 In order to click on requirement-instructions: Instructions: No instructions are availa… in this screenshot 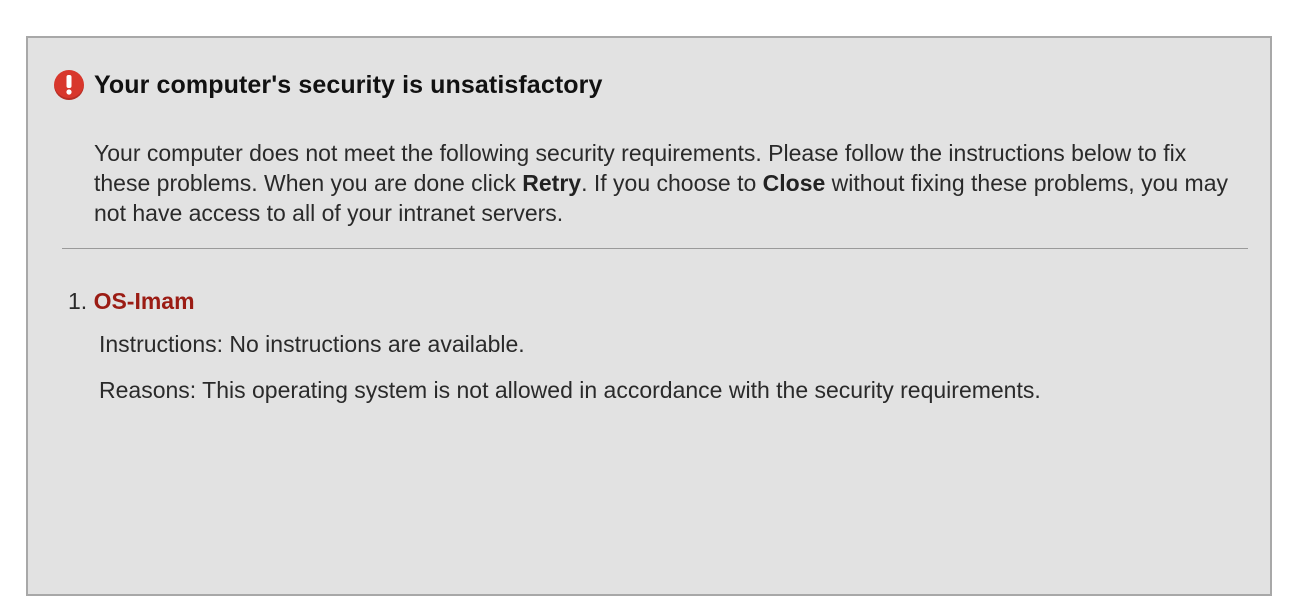, I will do `click(312, 344)`.